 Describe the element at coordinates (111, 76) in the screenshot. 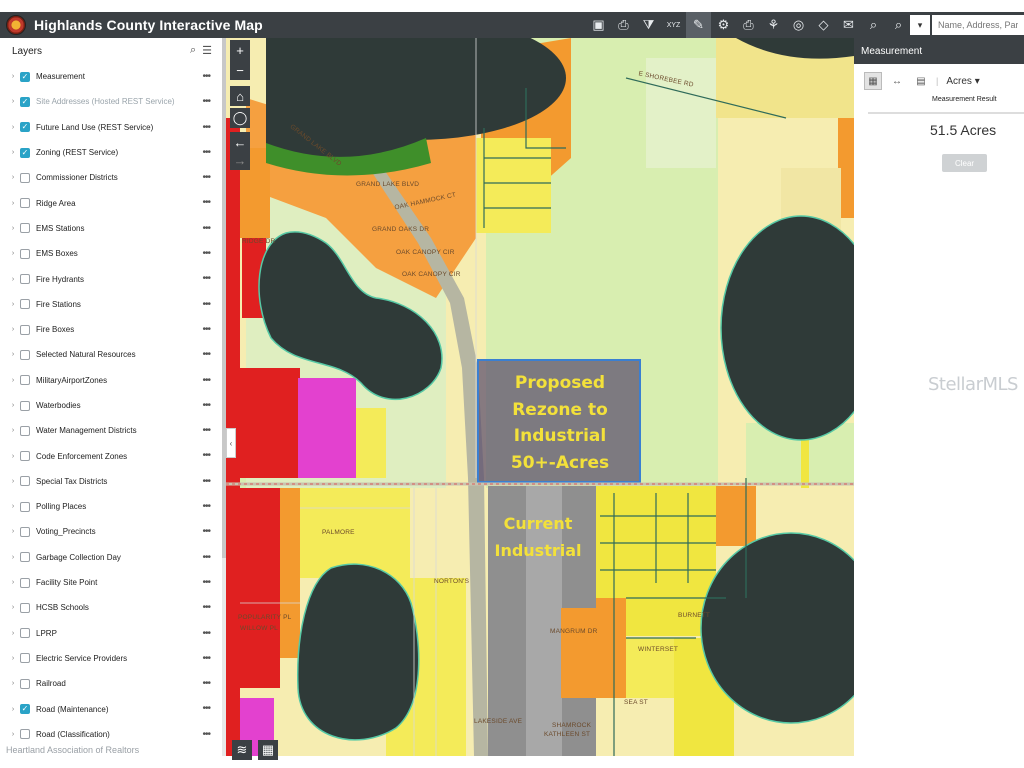

I see `layer-row: › ✓ Measurement •••` at that location.